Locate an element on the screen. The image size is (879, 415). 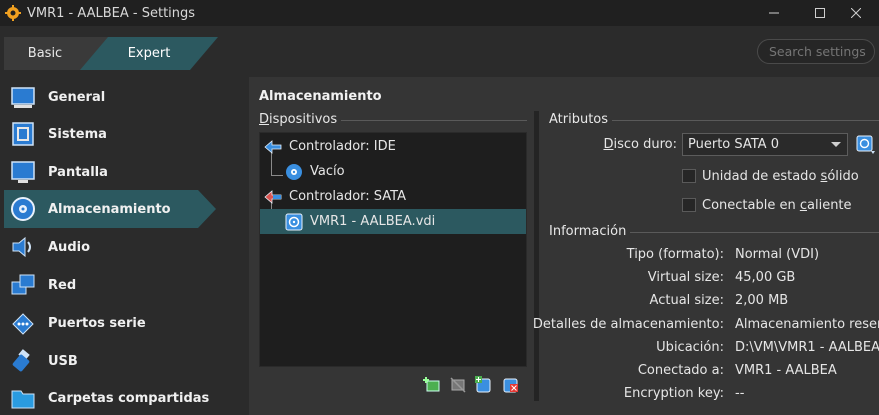
tree-item-vdi-disk: VMR1 - AALBEA.vdi is located at coordinates (393, 221).